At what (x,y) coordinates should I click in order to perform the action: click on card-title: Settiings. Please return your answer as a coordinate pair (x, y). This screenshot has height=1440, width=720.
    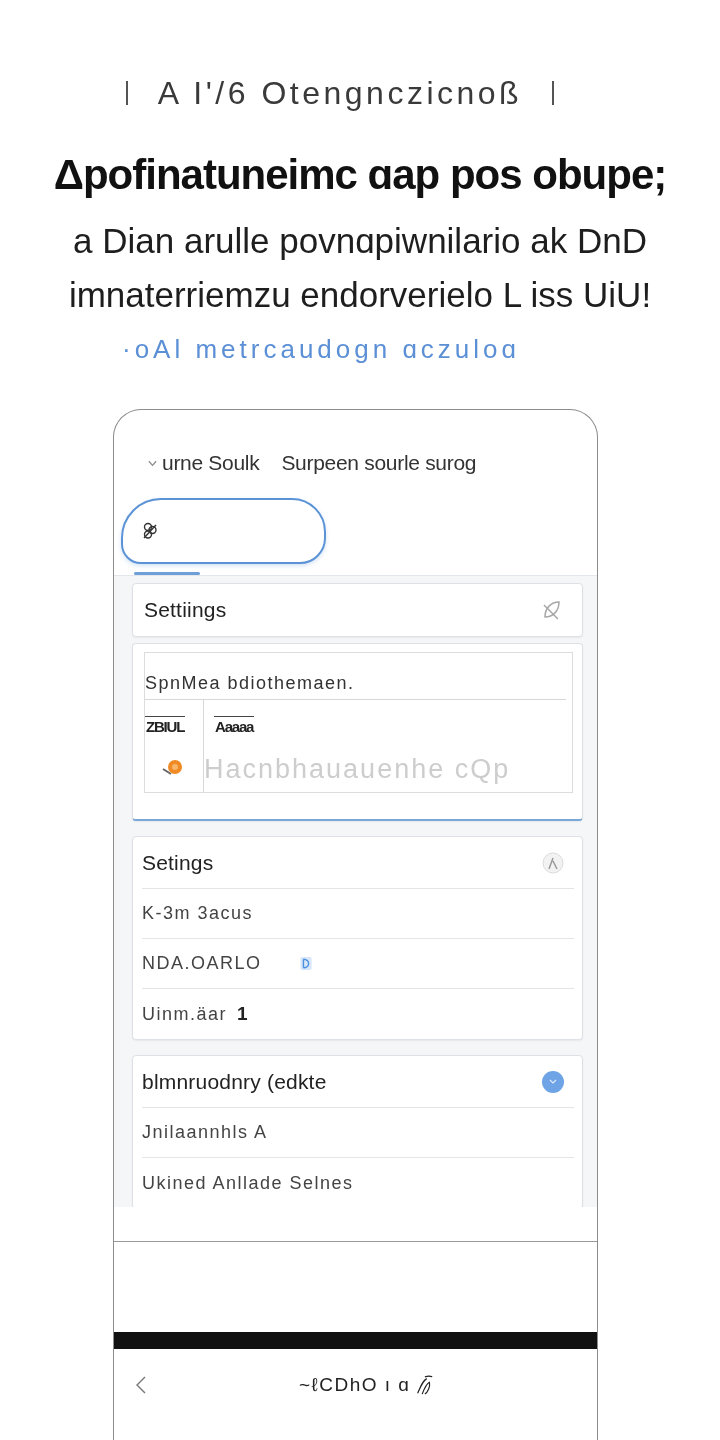
    Looking at the image, I should click on (185, 610).